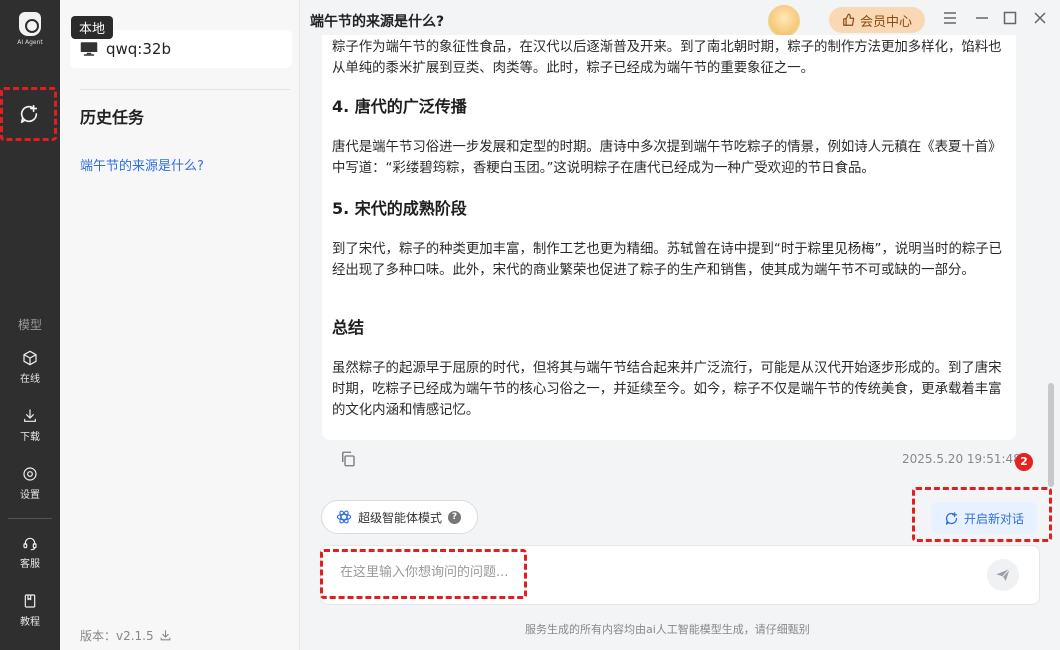 This screenshot has height=650, width=1060. I want to click on menu-button, so click(950, 18).